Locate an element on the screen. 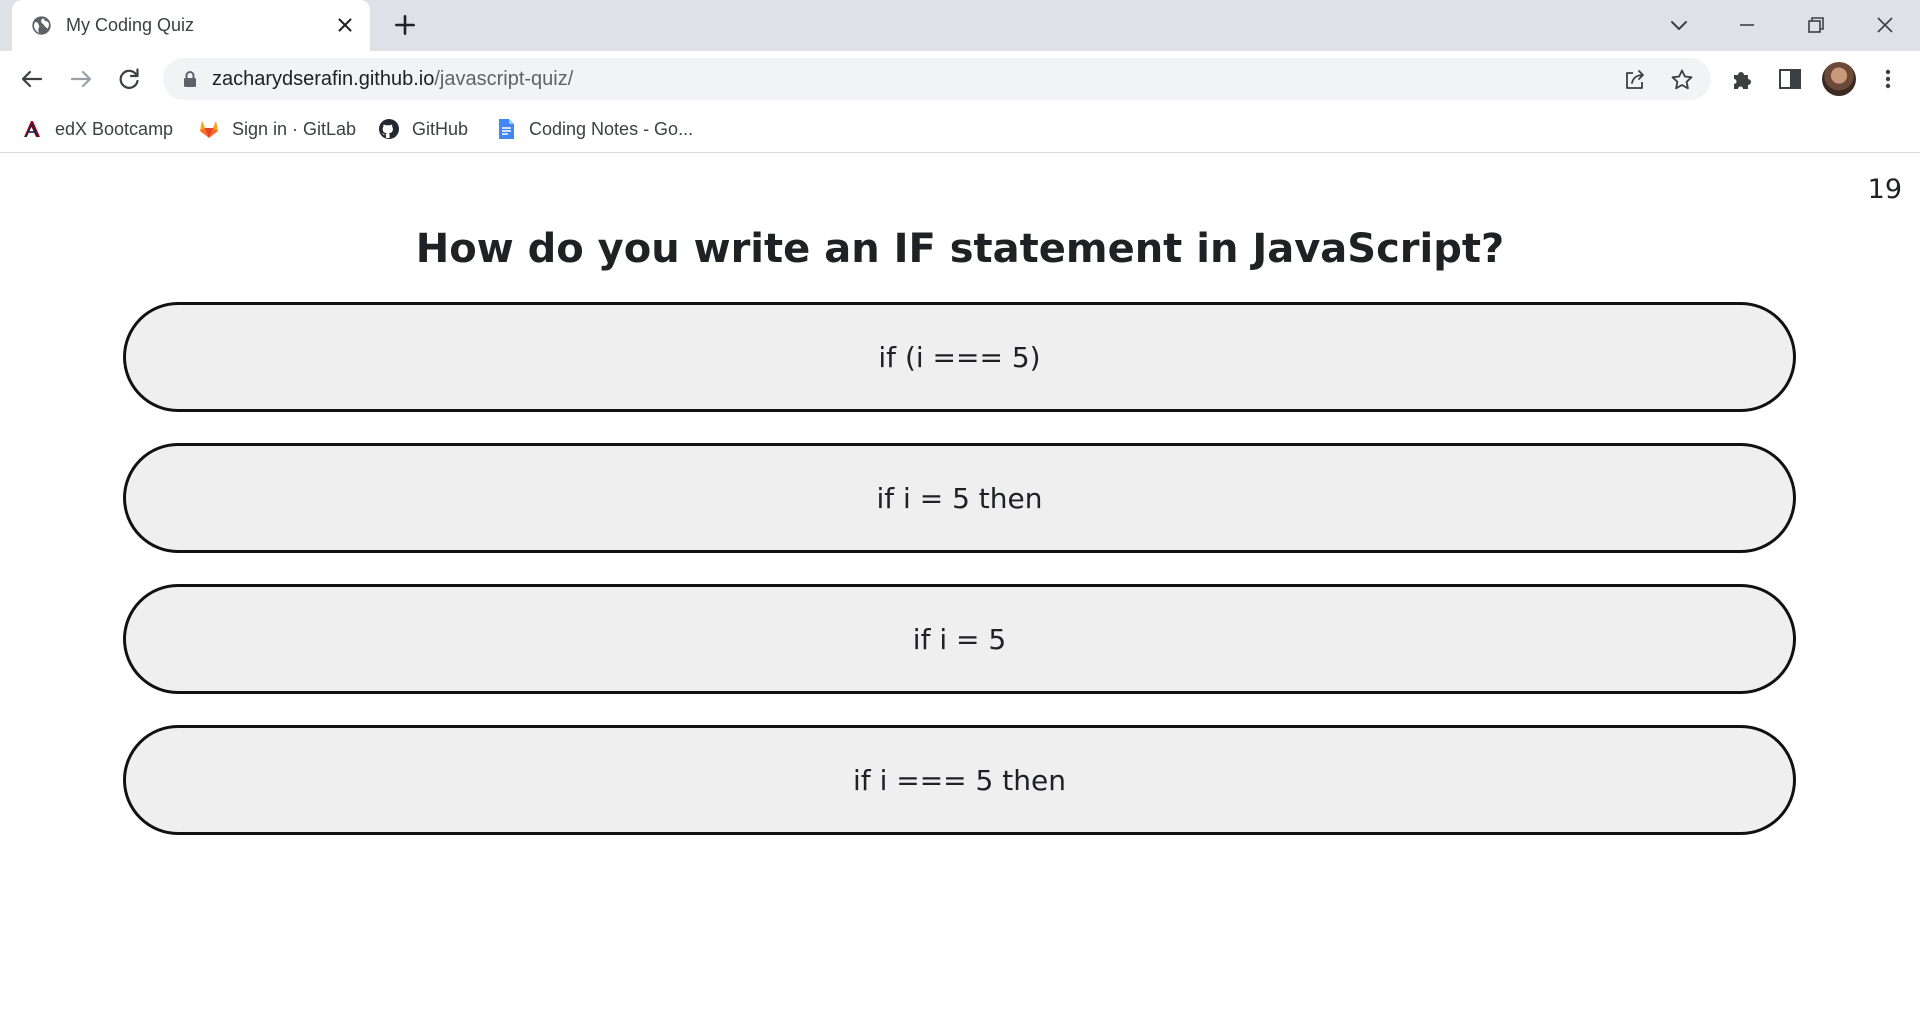  url-path: /javascript-quiz/ is located at coordinates (504, 79).